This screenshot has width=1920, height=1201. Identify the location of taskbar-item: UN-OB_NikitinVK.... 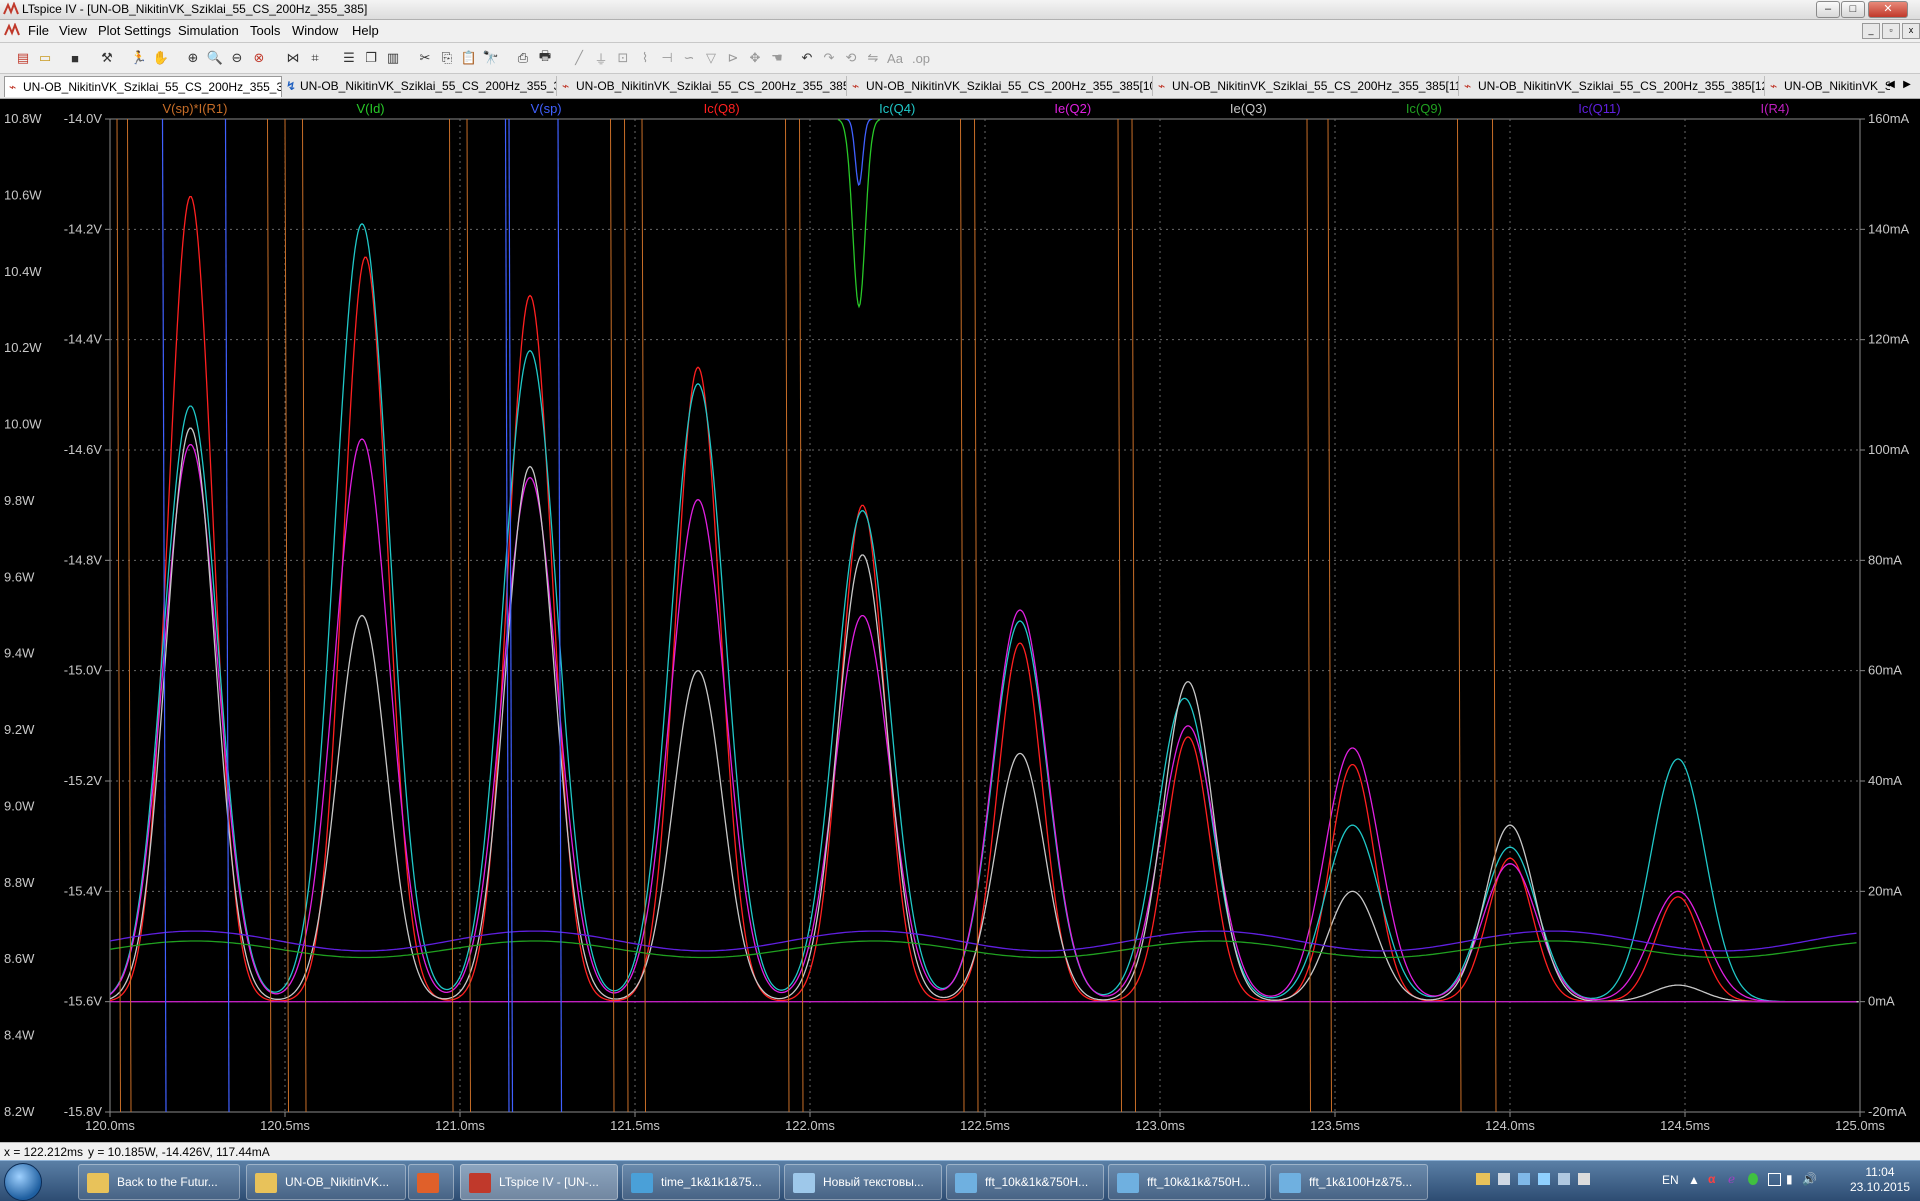
(326, 1182).